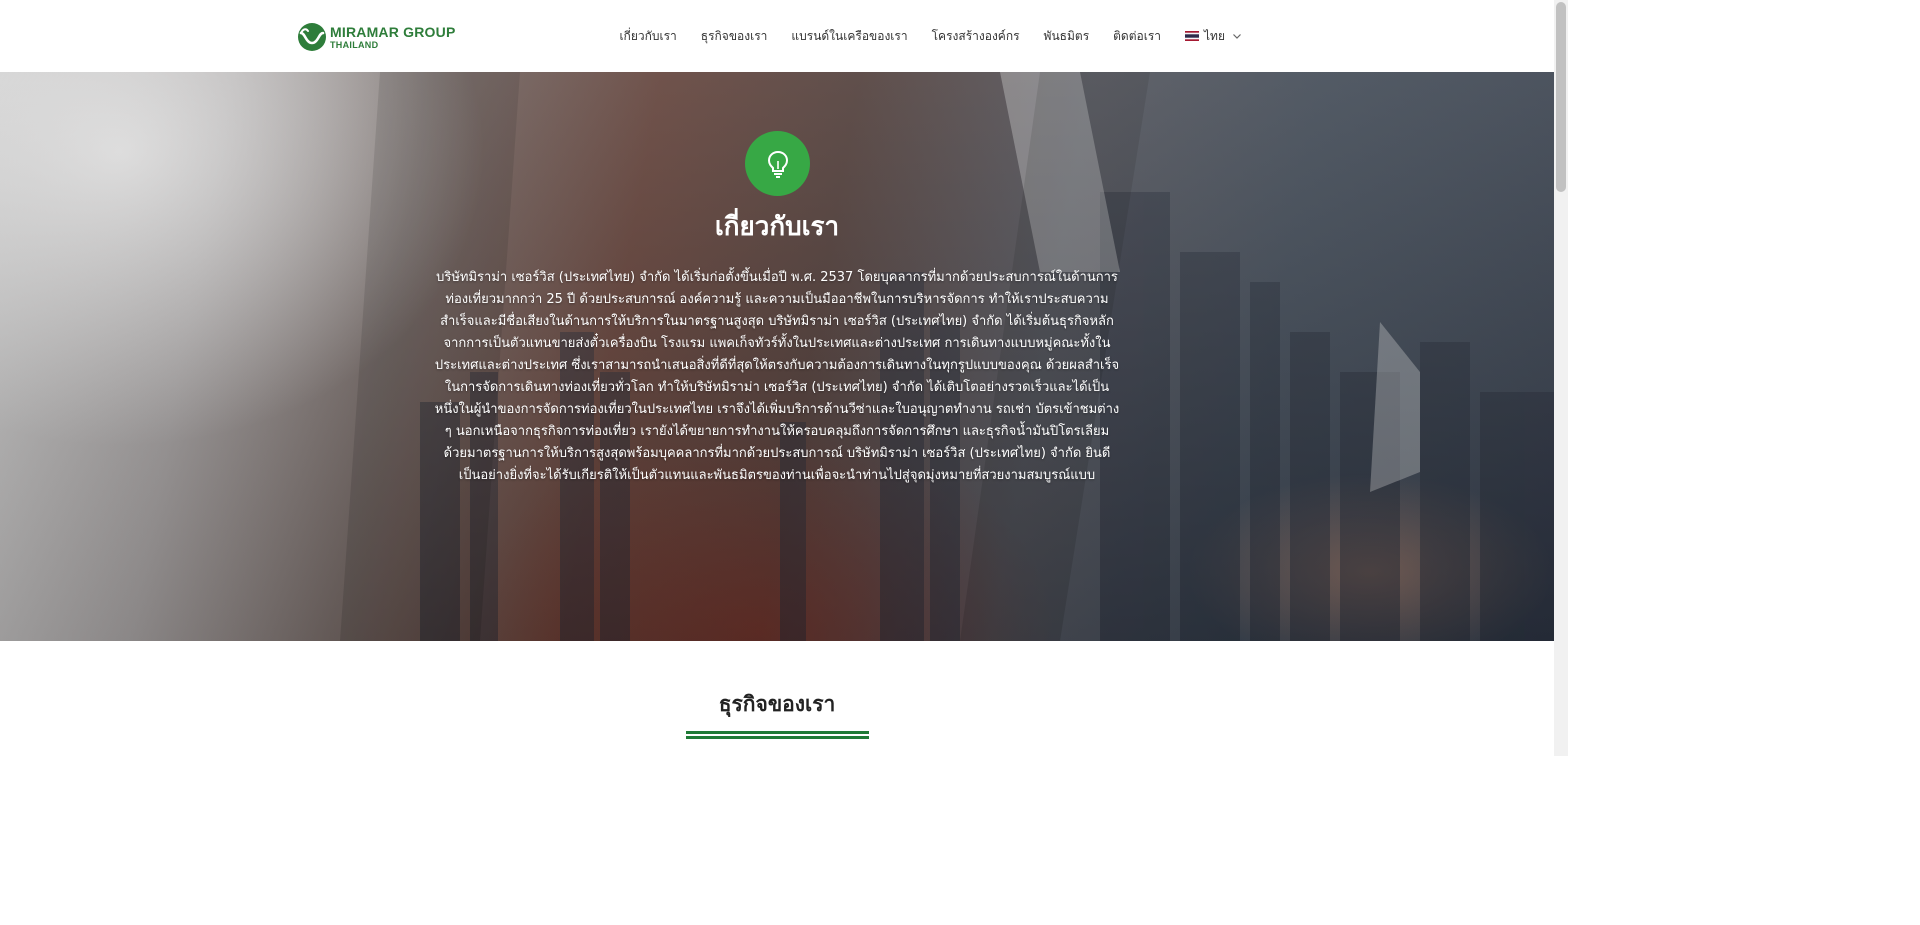 Image resolution: width=1920 pixels, height=925 pixels. What do you see at coordinates (1561, 378) in the screenshot?
I see `page-scrollbar` at bounding box center [1561, 378].